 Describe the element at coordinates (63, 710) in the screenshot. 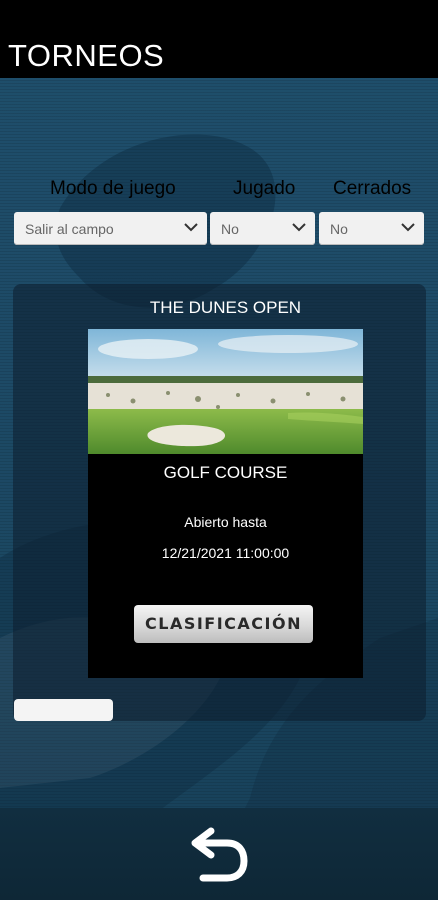

I see `page-indicator` at that location.